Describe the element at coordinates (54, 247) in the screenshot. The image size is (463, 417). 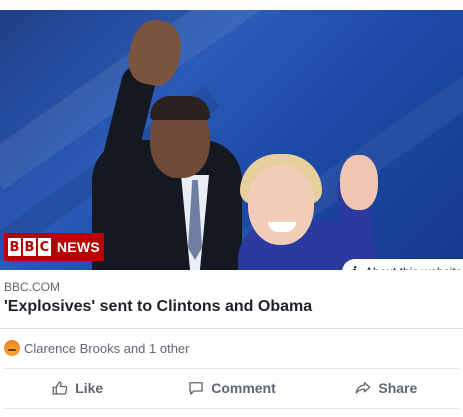
I see `bbc-news-logo: B B C NEWS` at that location.